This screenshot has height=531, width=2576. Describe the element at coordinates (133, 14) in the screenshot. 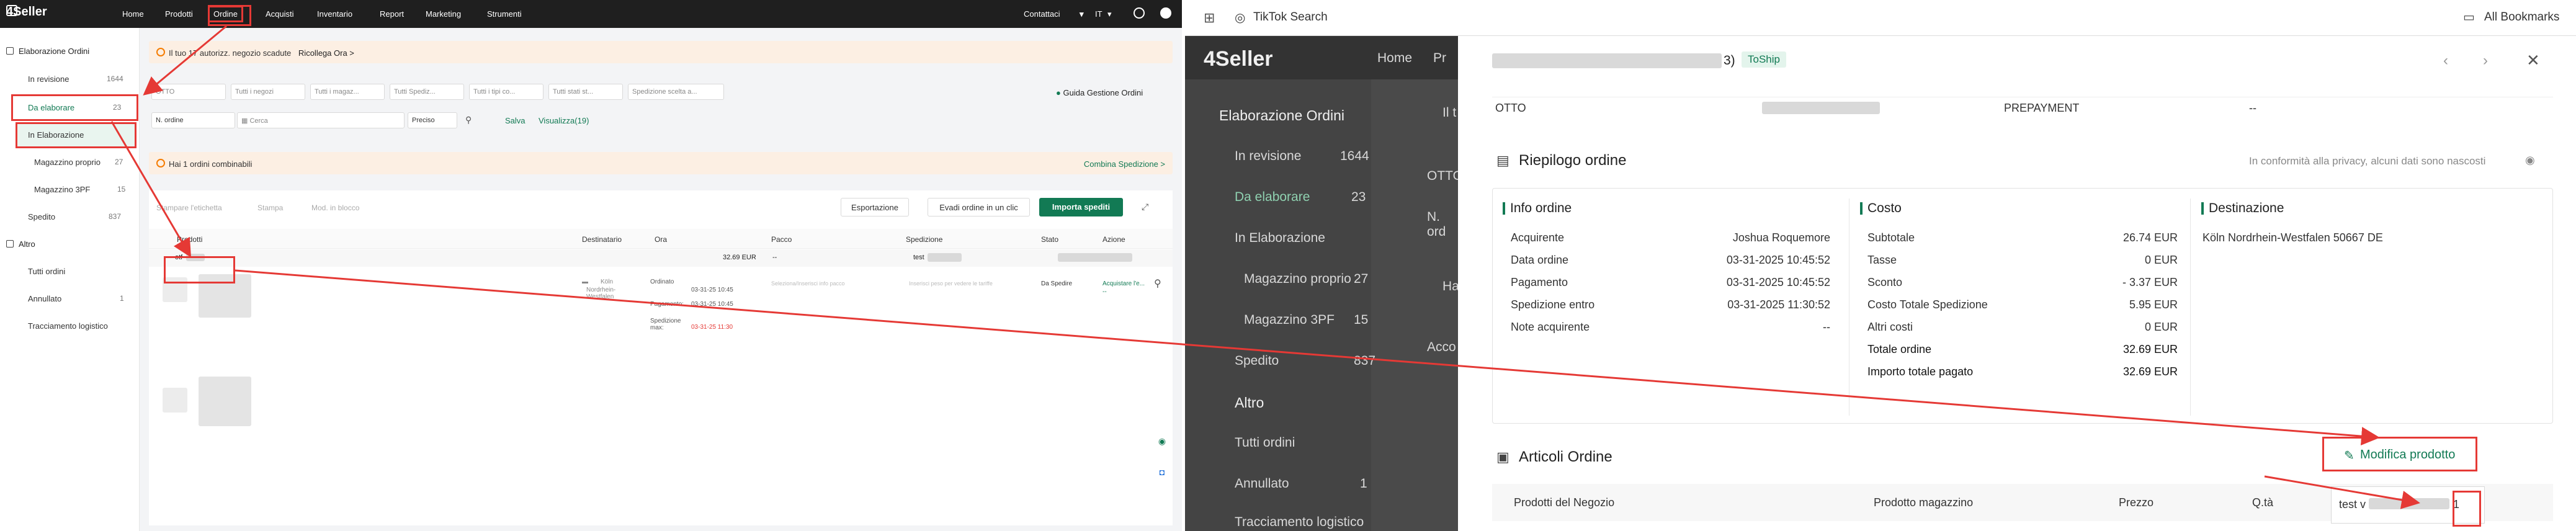

I see `nav-home: Home` at that location.